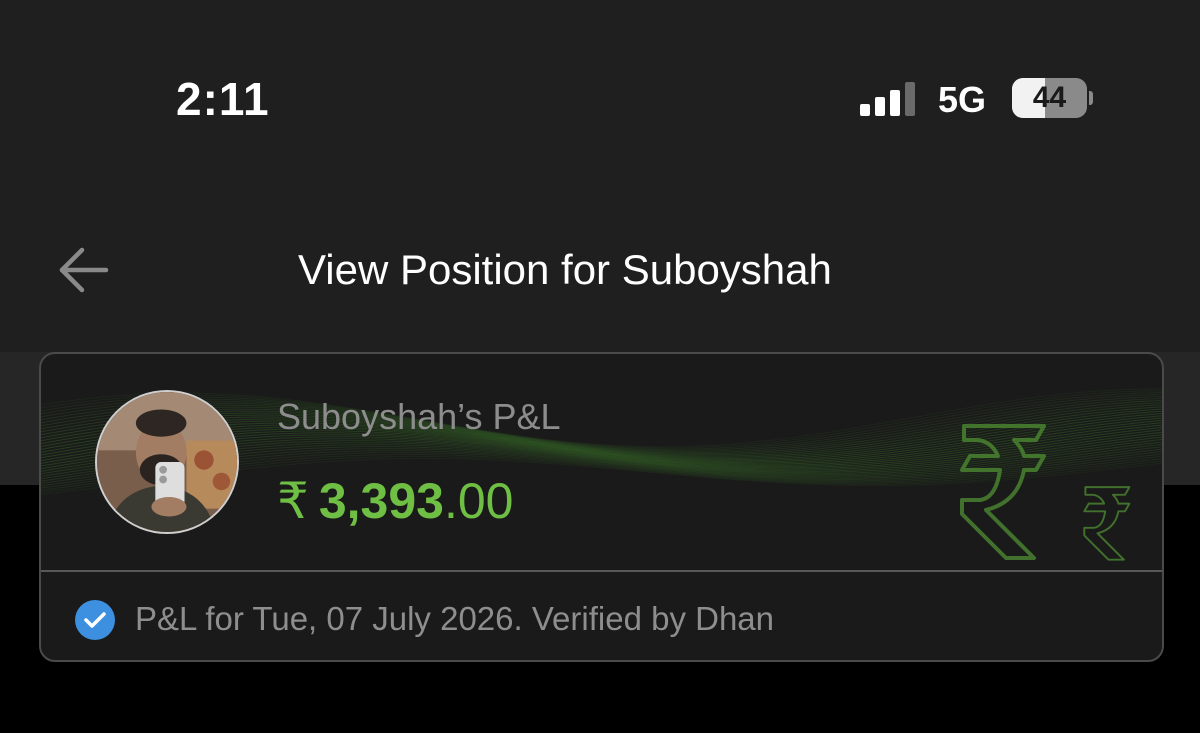 Image resolution: width=1200 pixels, height=733 pixels. What do you see at coordinates (293, 501) in the screenshot?
I see `currency-symbol: ₹` at bounding box center [293, 501].